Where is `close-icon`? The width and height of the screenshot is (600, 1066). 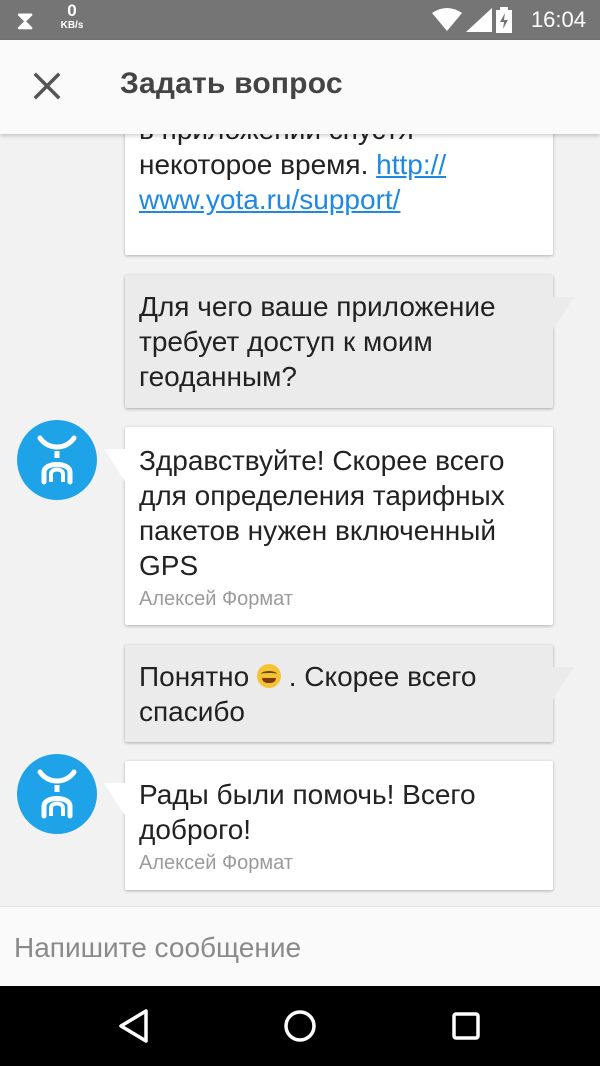 close-icon is located at coordinates (47, 86).